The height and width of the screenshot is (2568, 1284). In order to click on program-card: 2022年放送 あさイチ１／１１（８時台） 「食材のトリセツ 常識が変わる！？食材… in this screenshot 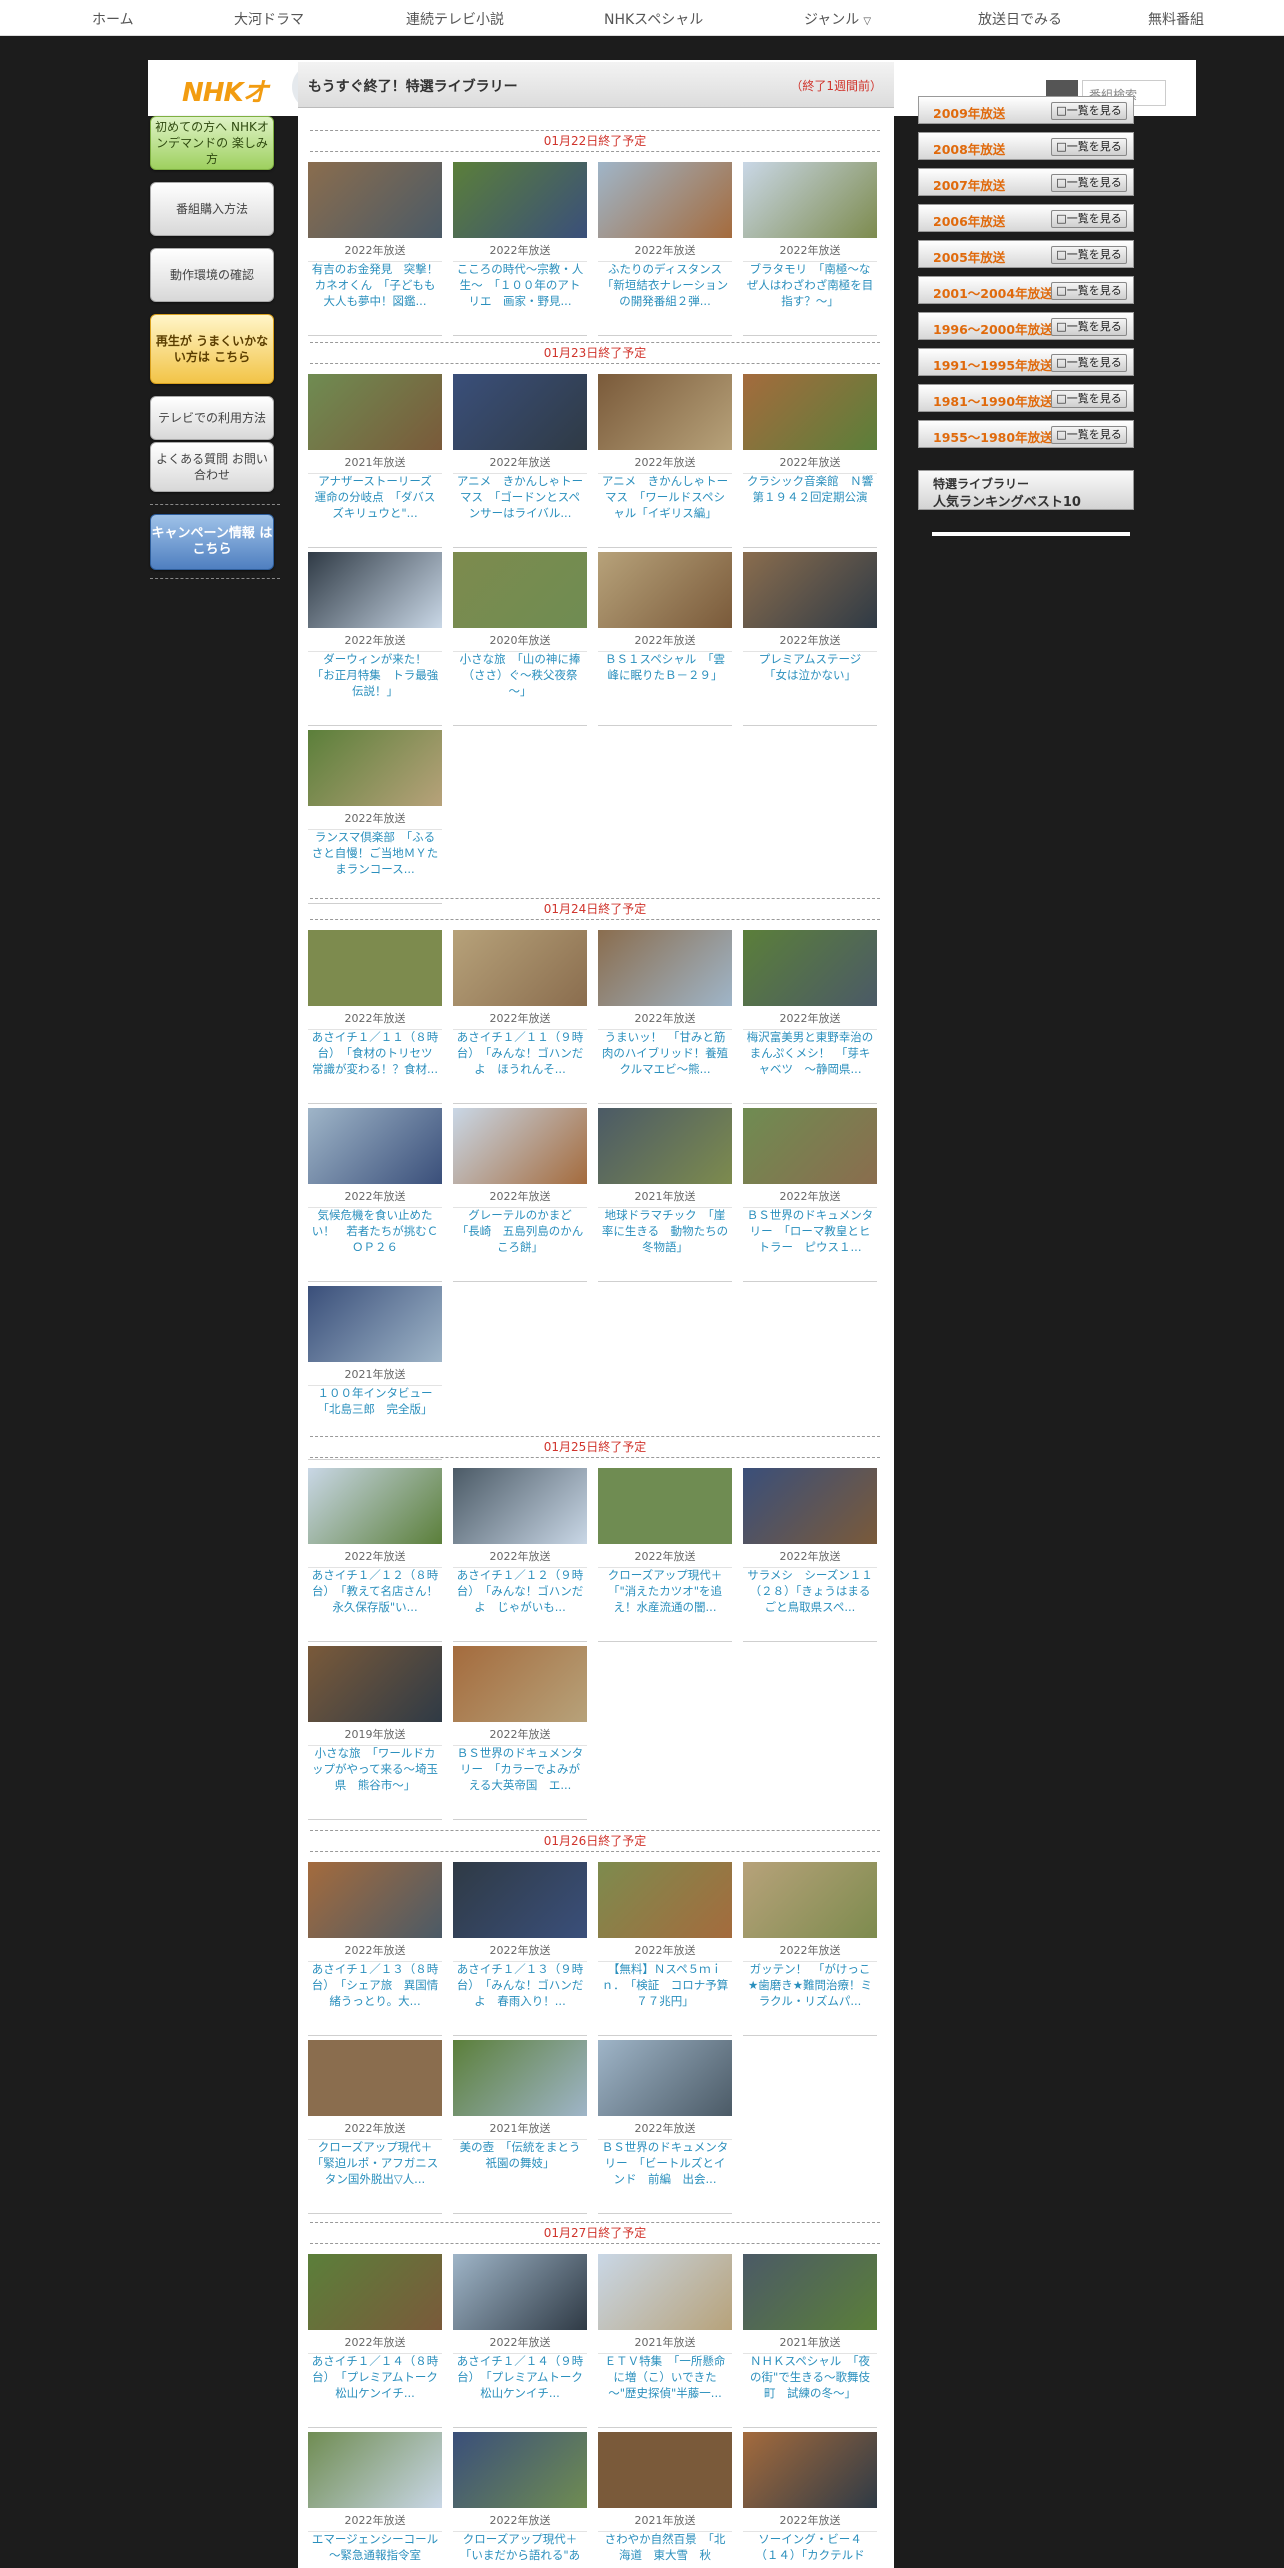, I will do `click(376, 1017)`.